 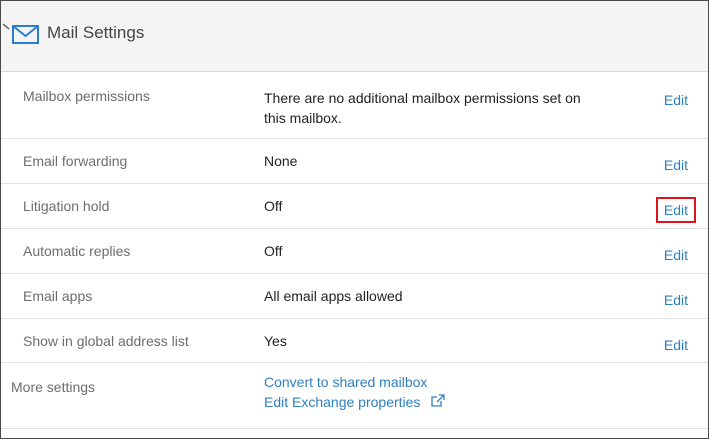 I want to click on edit-mailbox-permissions-link: Edit, so click(x=676, y=100).